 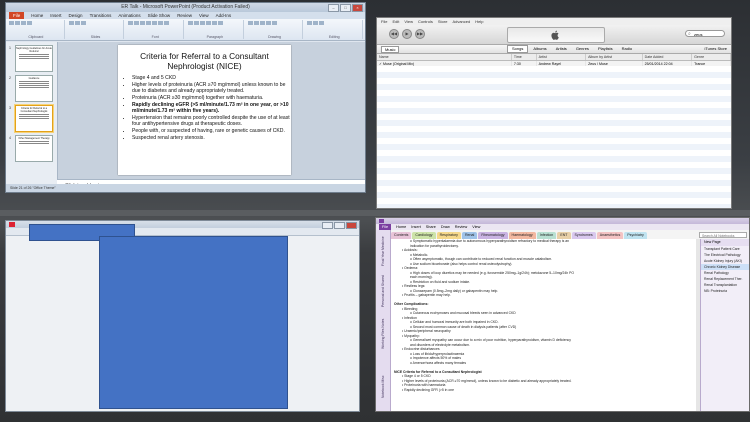 I want to click on menu-store: Store, so click(x=443, y=21).